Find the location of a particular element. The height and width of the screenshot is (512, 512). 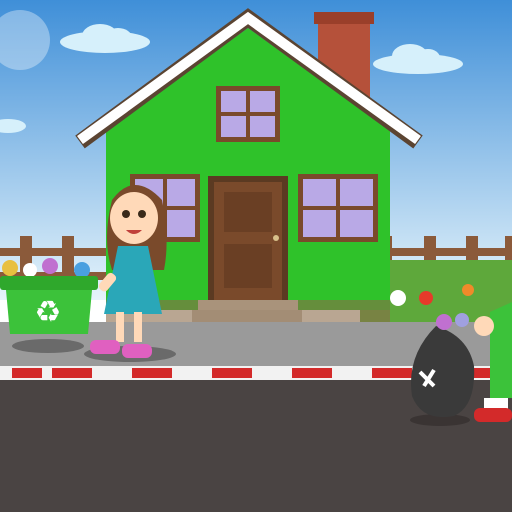

recycling-bin: ♻ is located at coordinates (49, 296).